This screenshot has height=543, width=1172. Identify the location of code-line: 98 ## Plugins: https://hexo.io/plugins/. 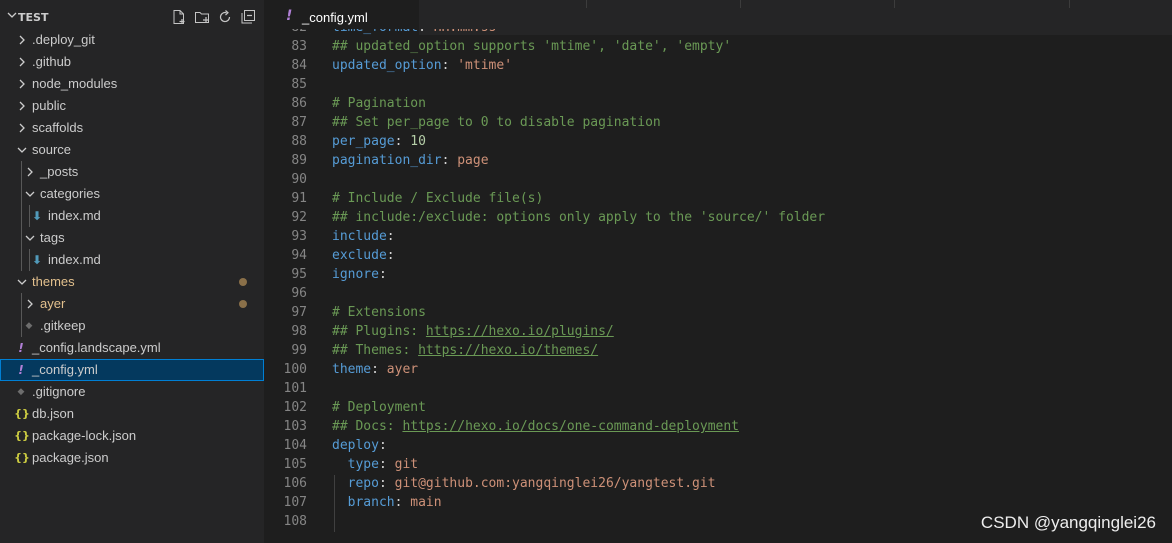
(718, 332).